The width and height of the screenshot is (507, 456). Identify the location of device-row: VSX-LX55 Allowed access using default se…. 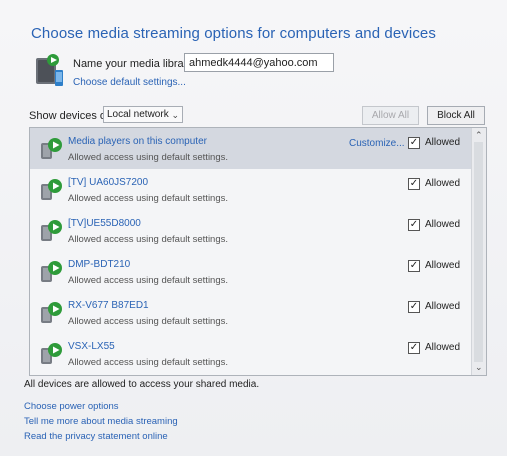
(251, 353).